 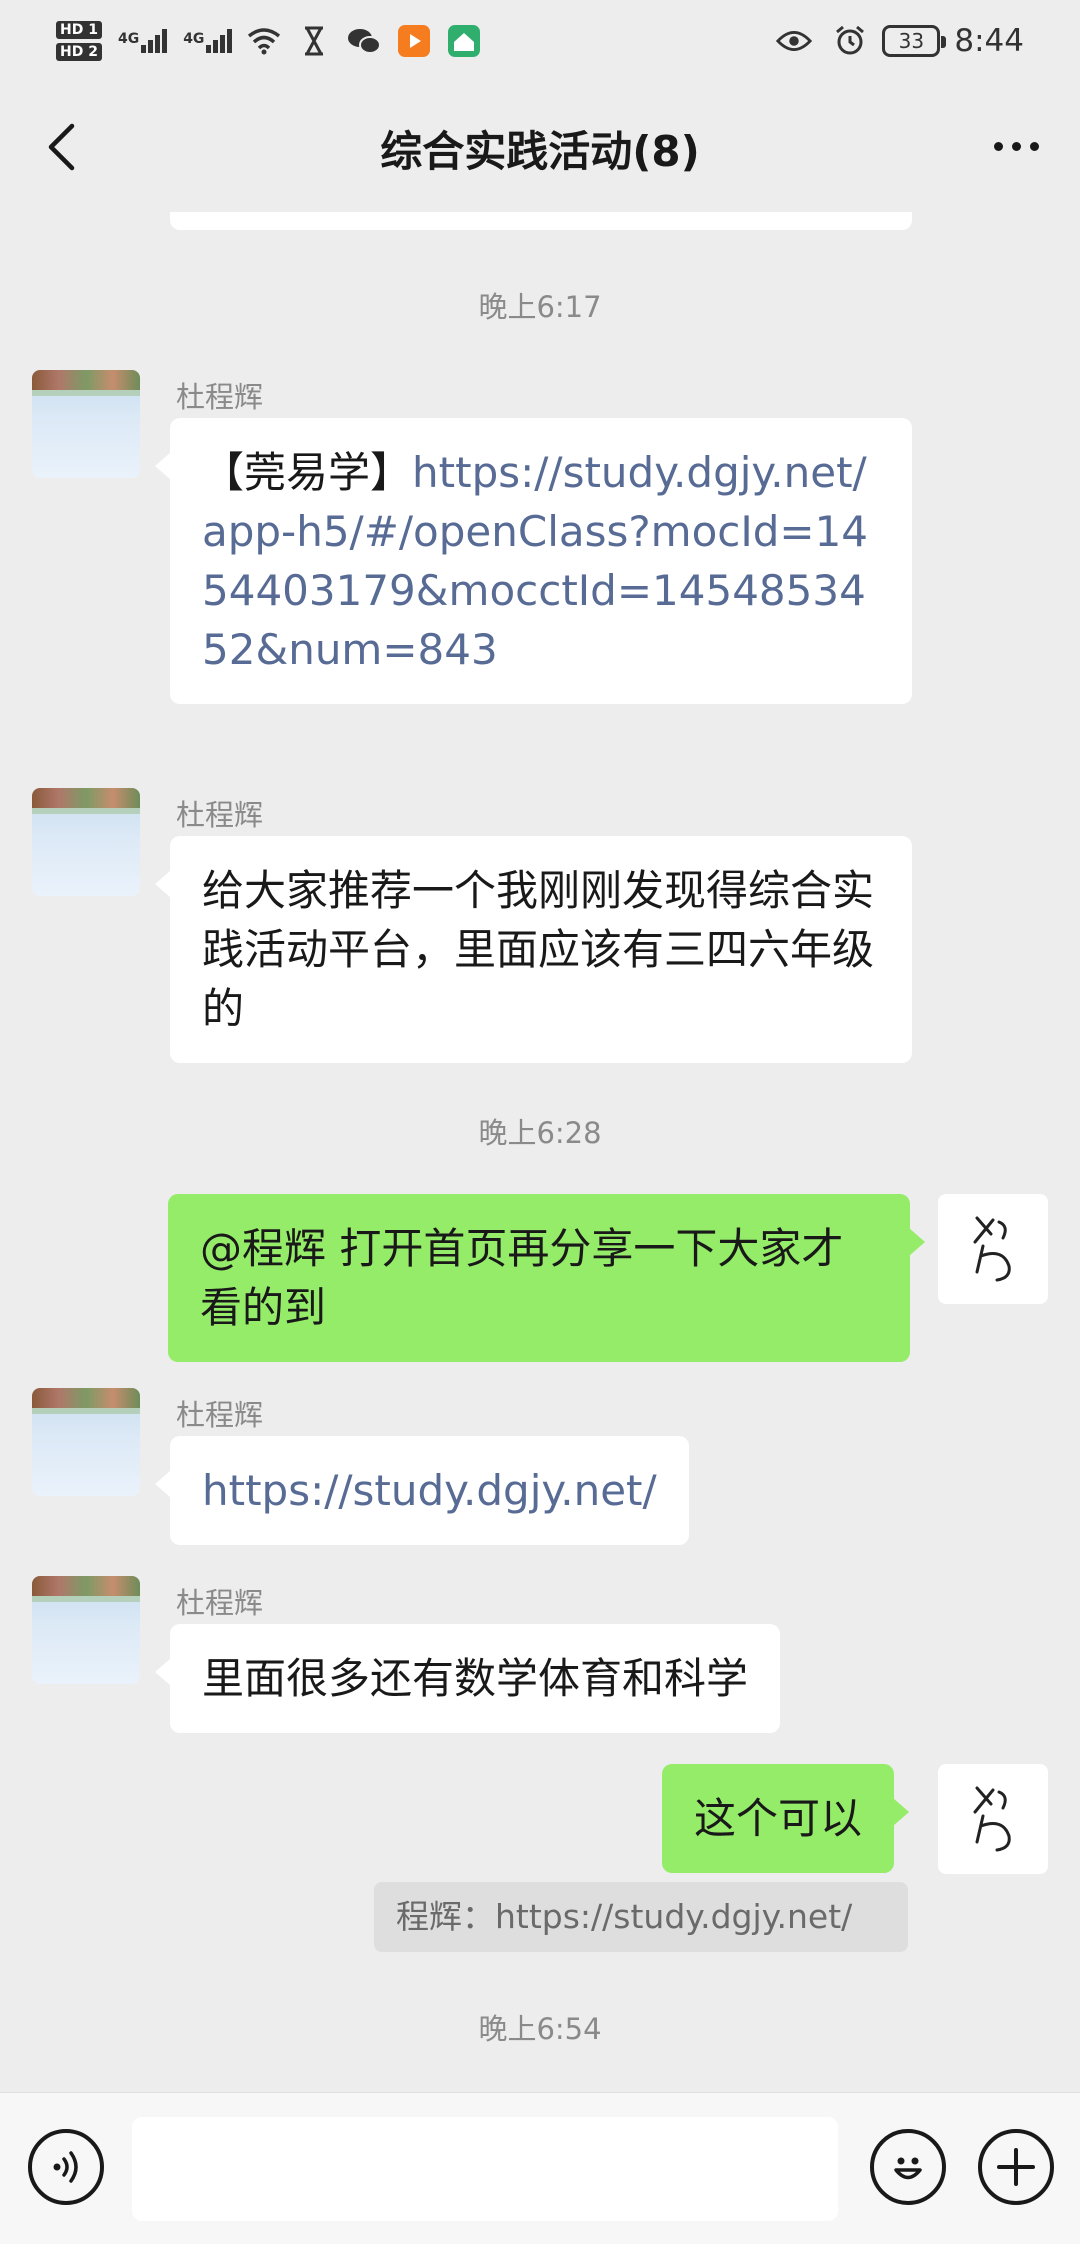 I want to click on wifi-icon, so click(x=264, y=41).